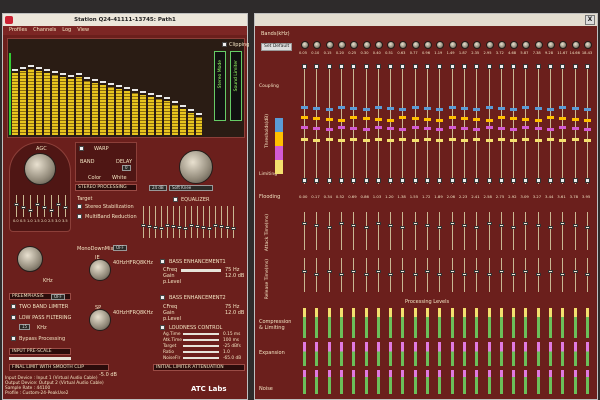 Image resolution: width=600 pixels, height=400 pixels. What do you see at coordinates (191, 188) in the screenshot?
I see `agc-mode: Soft Knee` at bounding box center [191, 188].